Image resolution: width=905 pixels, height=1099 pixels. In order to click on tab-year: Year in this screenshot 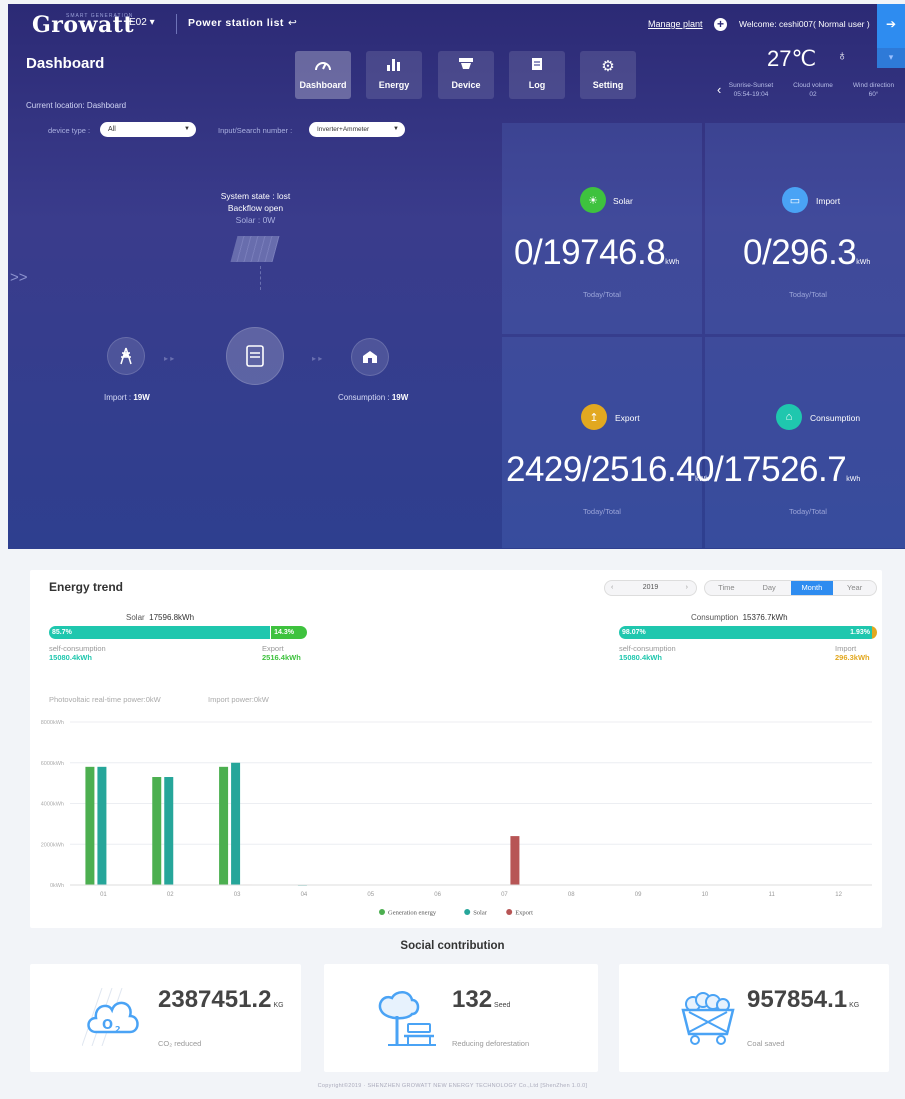, I will do `click(854, 588)`.